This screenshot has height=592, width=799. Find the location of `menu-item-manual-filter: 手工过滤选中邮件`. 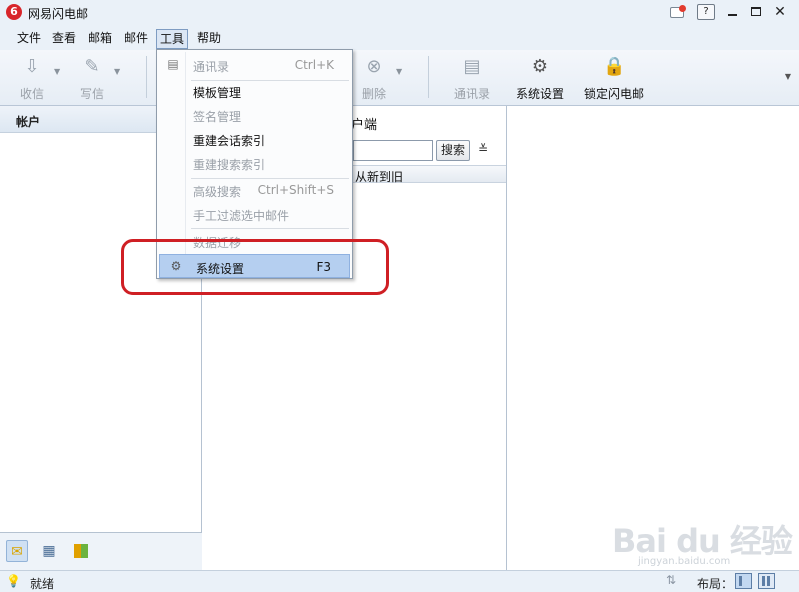

menu-item-manual-filter: 手工过滤选中邮件 is located at coordinates (254, 214).